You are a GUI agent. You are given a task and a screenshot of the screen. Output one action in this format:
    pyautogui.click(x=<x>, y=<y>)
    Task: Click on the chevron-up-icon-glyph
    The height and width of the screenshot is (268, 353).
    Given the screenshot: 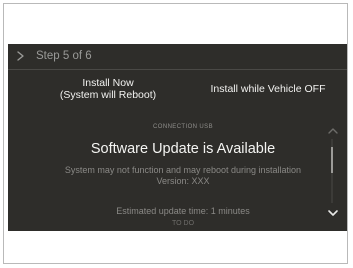 What is the action you would take?
    pyautogui.click(x=333, y=131)
    